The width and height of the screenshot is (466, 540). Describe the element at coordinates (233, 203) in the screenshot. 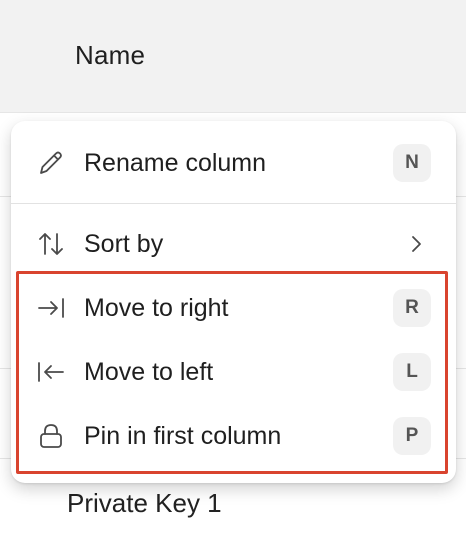

I see `menu-divider` at that location.